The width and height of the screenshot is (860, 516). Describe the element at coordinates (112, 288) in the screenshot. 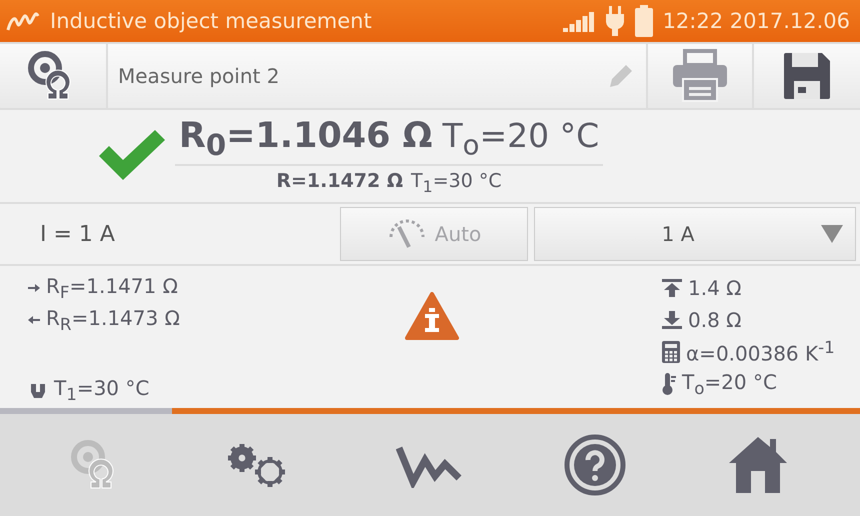

I see `resistance-reading: R$_{F}$=1.1471 Ω` at that location.